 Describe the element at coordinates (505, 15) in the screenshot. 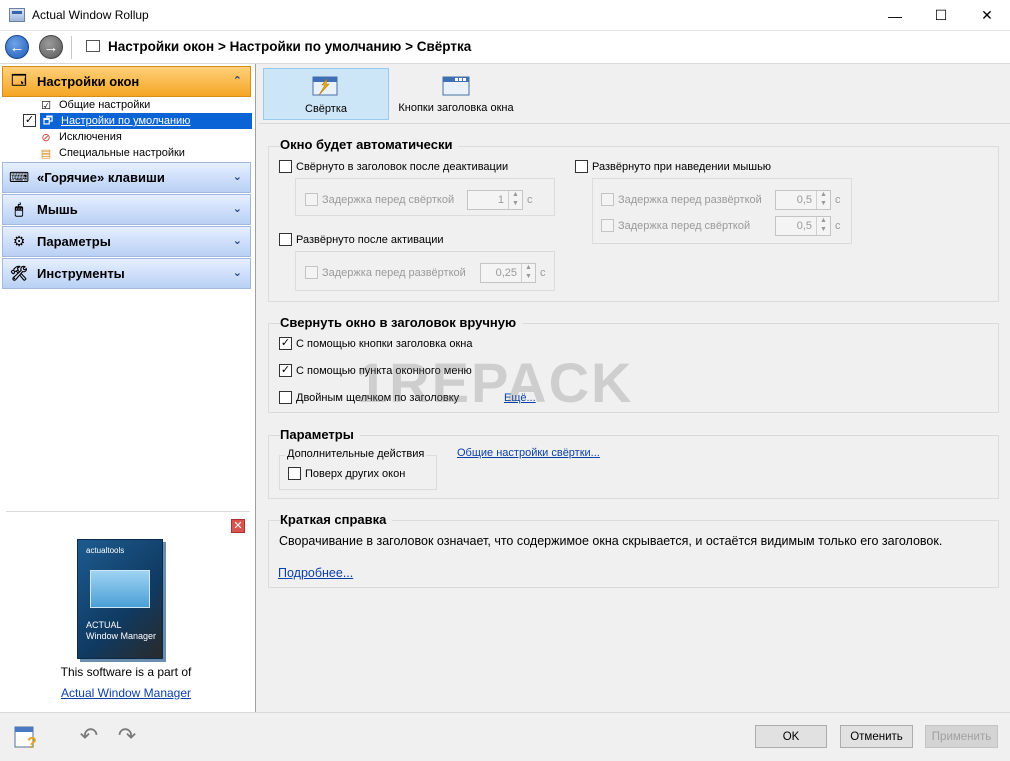

I see `title-bar: Actual Window Rollup — ☐ ✕` at that location.